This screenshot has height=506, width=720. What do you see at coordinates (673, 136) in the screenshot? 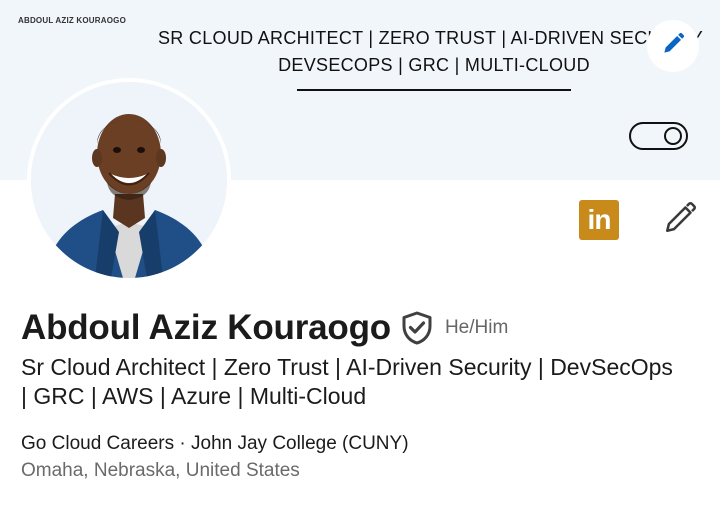
I see `toggle-knob` at bounding box center [673, 136].